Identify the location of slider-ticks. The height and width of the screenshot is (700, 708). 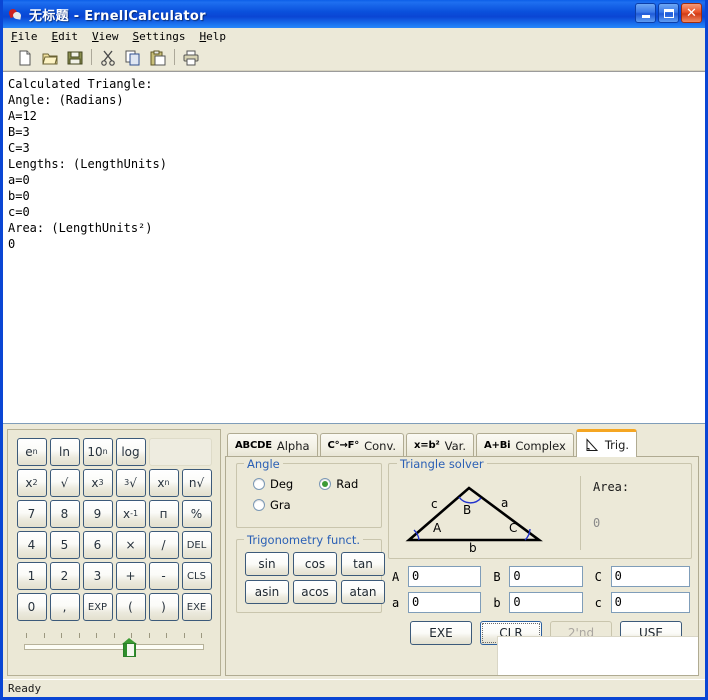
(114, 636).